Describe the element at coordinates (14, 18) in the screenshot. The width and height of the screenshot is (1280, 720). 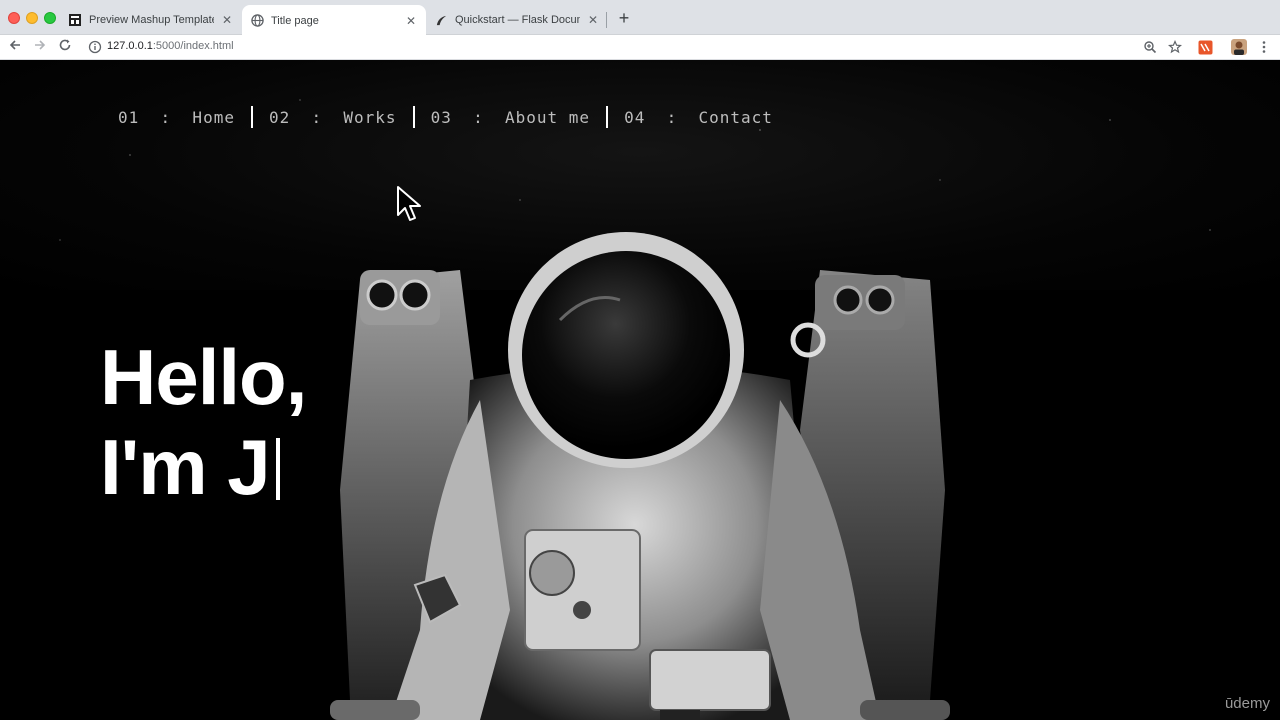
I see `close-window-button` at that location.